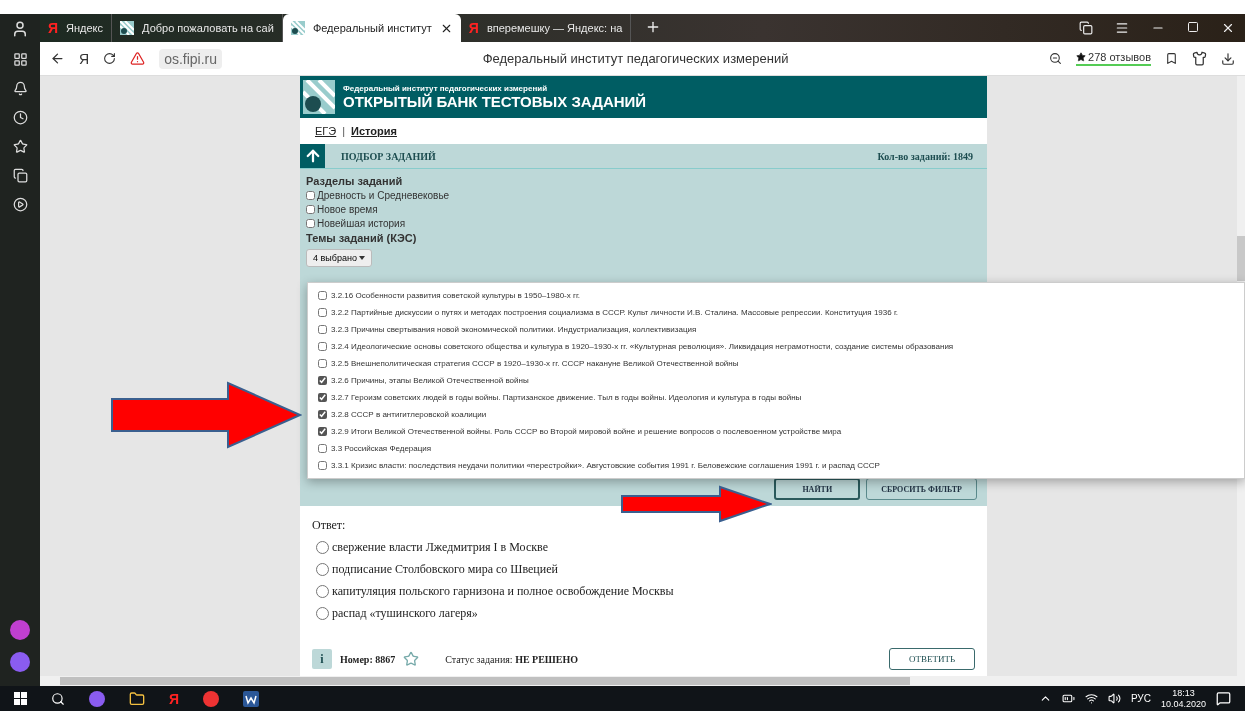 This screenshot has width=1245, height=711. I want to click on document-icon, so click(251, 698).